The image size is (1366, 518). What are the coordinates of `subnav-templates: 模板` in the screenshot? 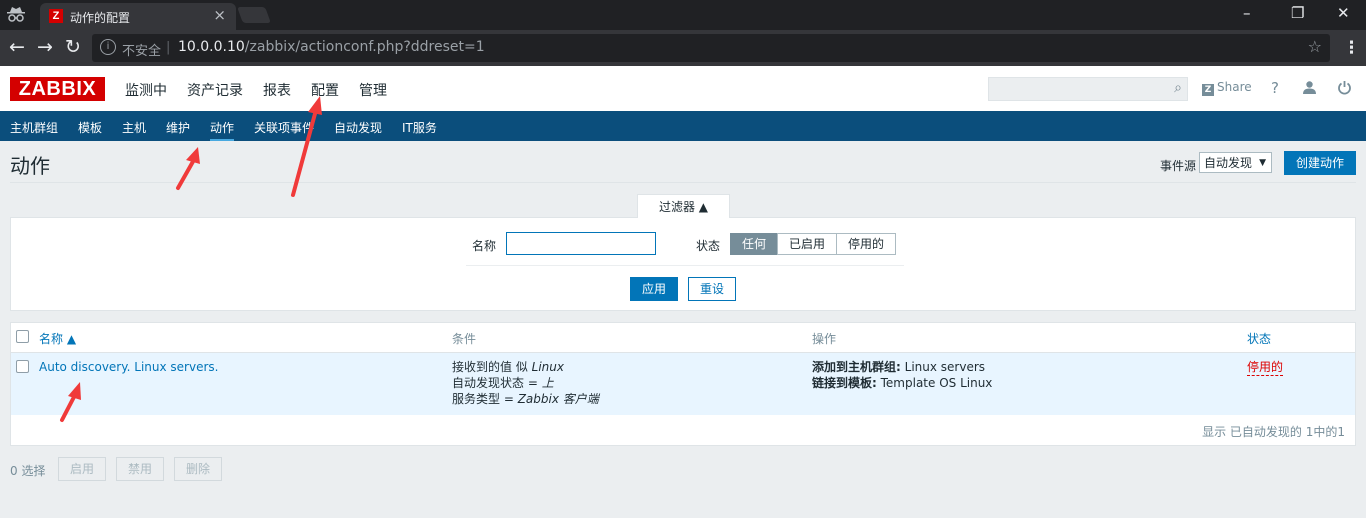 It's located at (90, 127).